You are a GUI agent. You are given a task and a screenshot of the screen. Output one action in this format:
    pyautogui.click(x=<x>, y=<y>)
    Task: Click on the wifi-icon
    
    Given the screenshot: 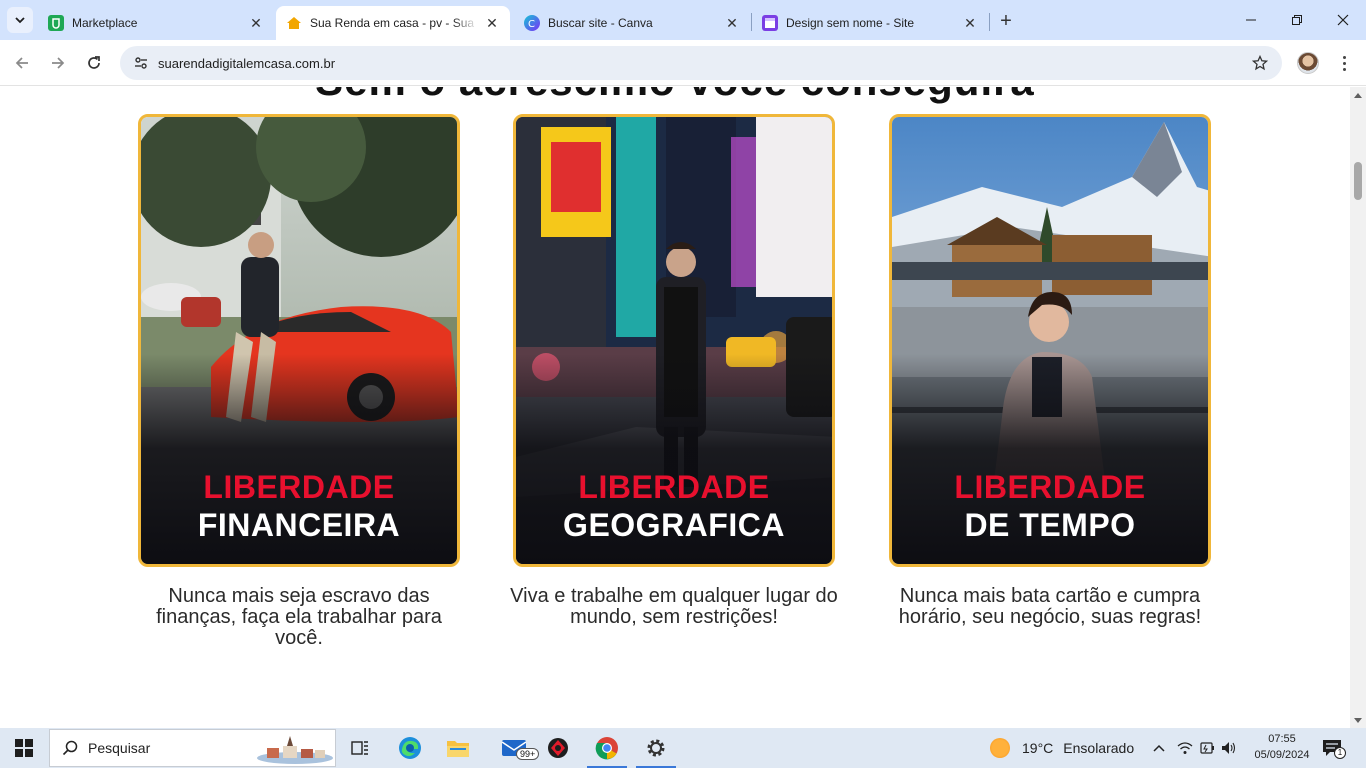 What is the action you would take?
    pyautogui.click(x=1185, y=748)
    